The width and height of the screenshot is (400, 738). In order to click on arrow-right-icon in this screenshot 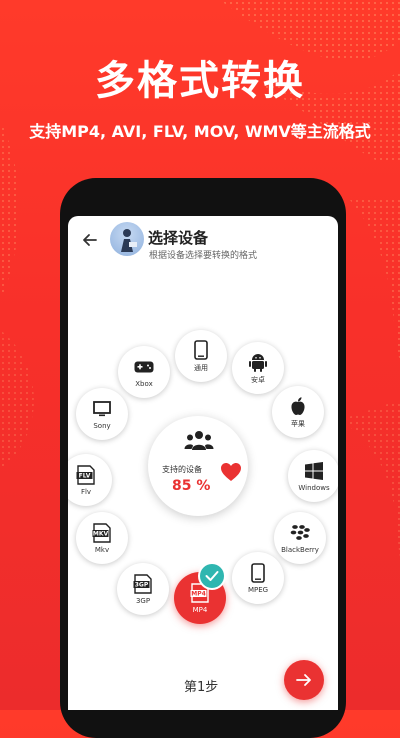, I will do `click(303, 680)`.